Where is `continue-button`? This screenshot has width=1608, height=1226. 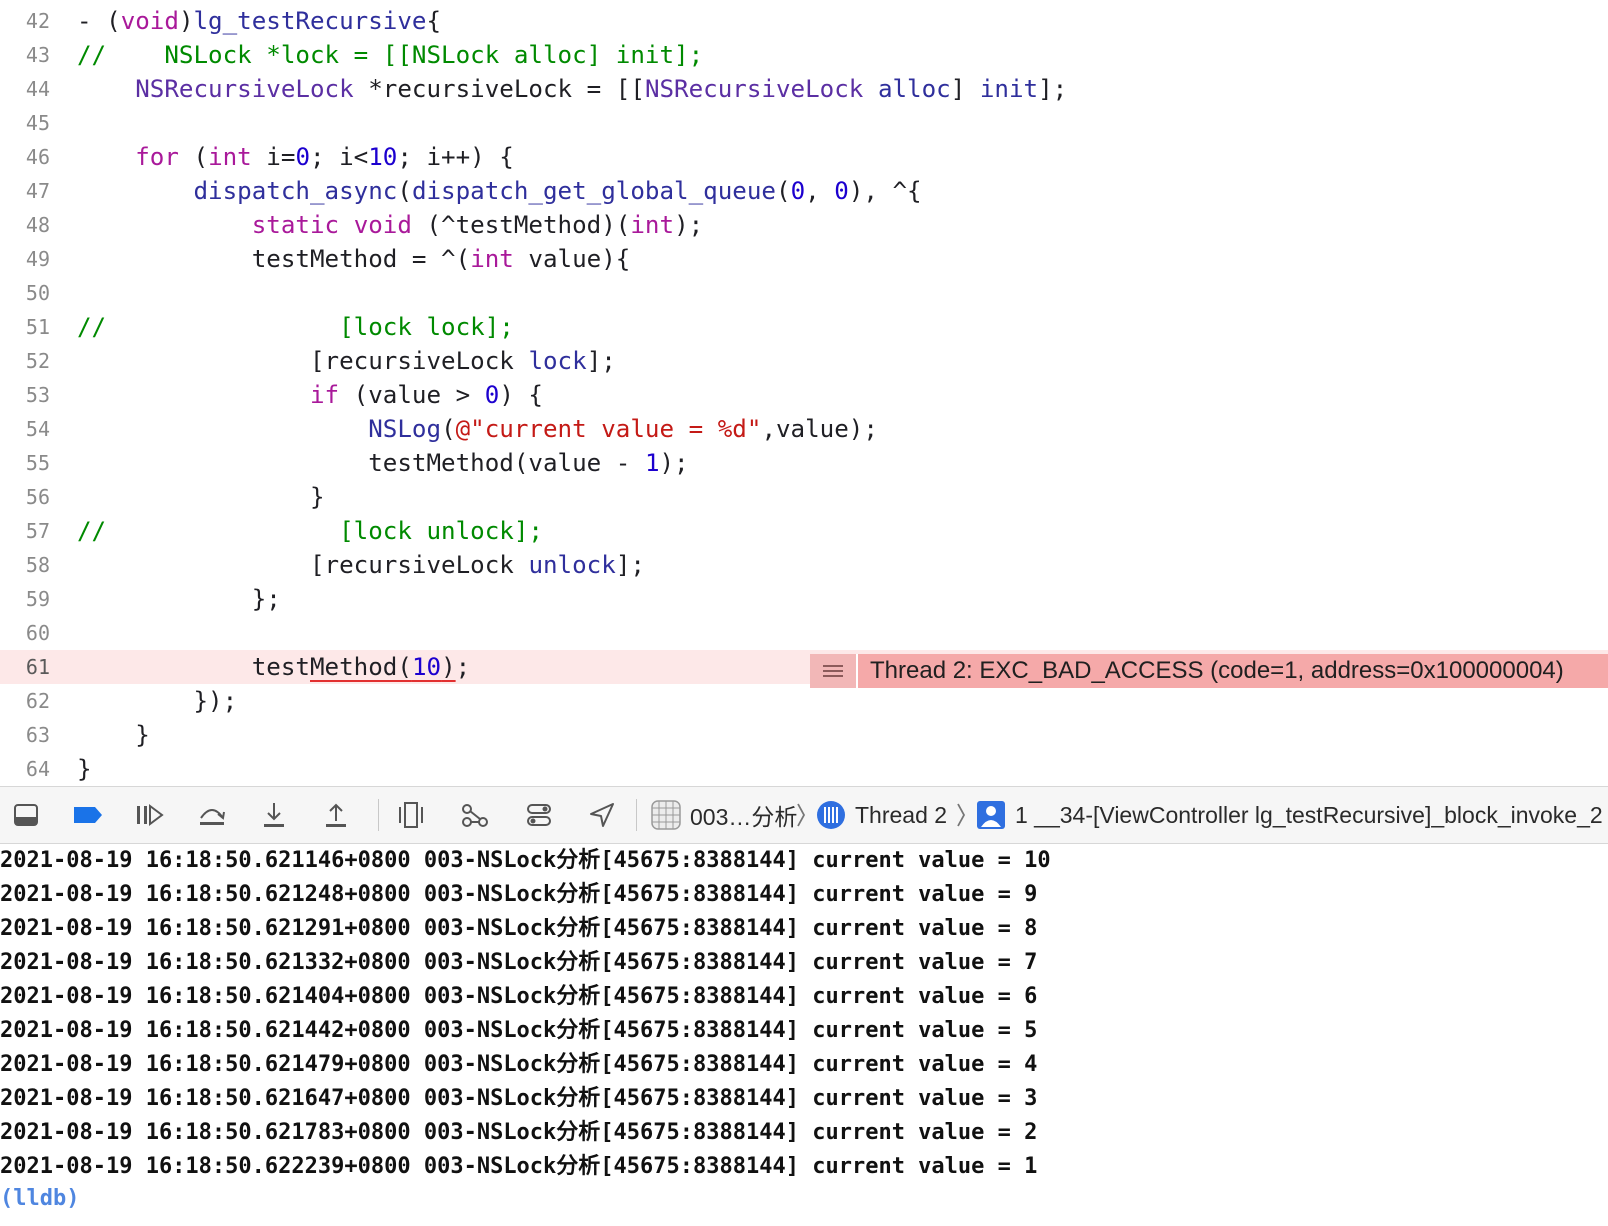
continue-button is located at coordinates (149, 815).